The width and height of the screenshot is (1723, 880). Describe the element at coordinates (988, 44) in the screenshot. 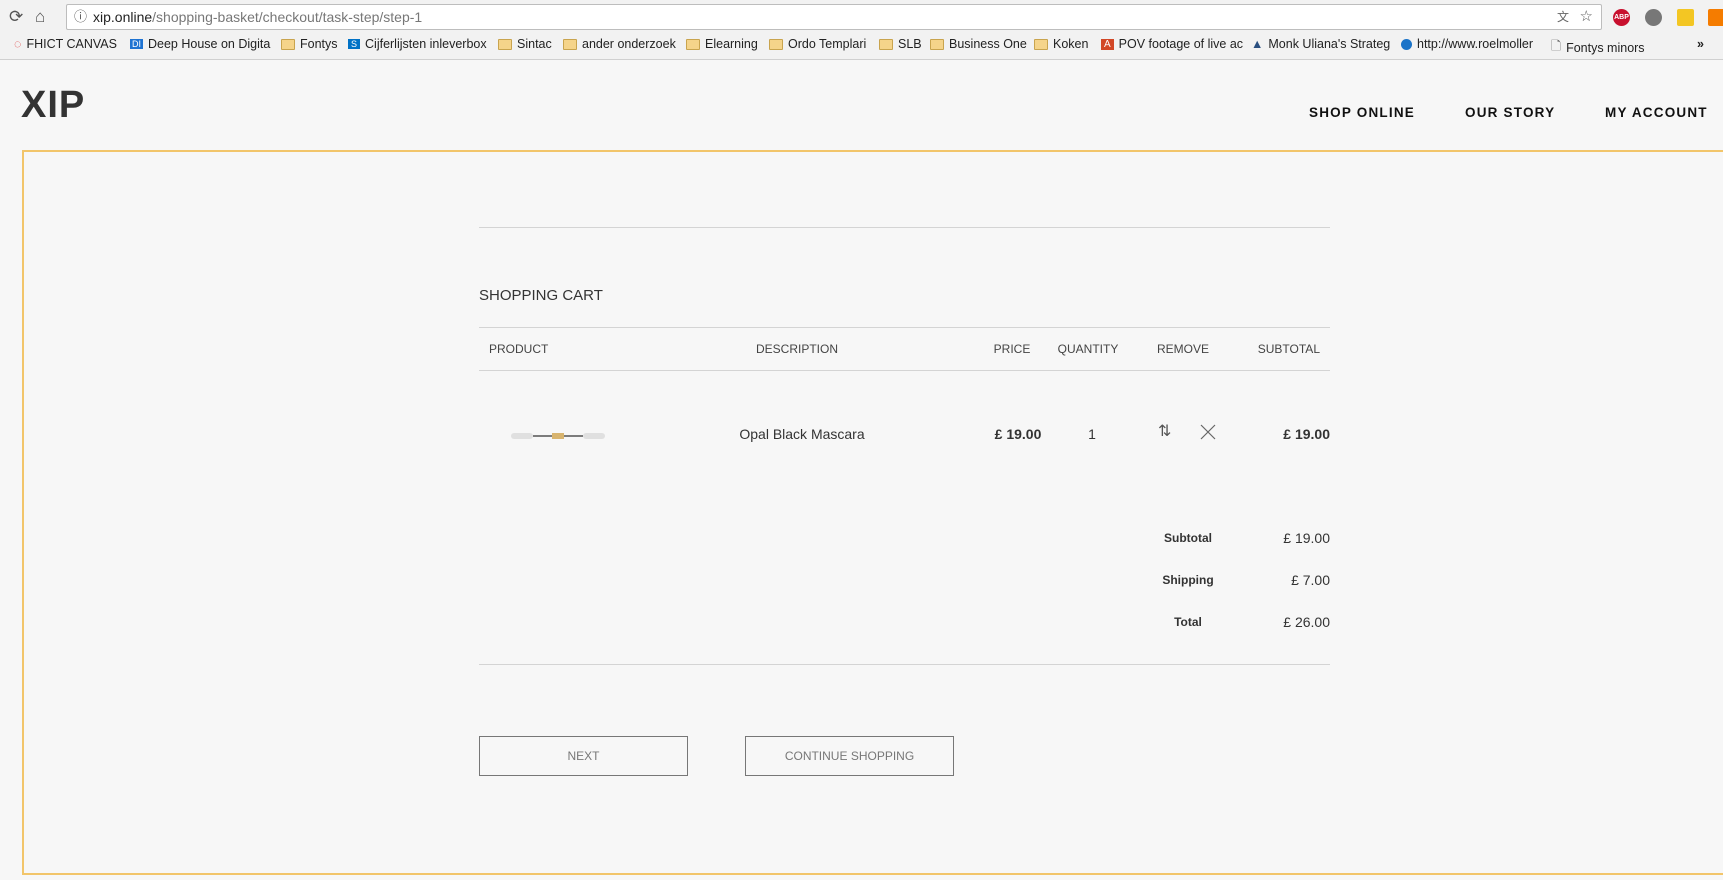

I see `bookmark-label: Business One` at that location.